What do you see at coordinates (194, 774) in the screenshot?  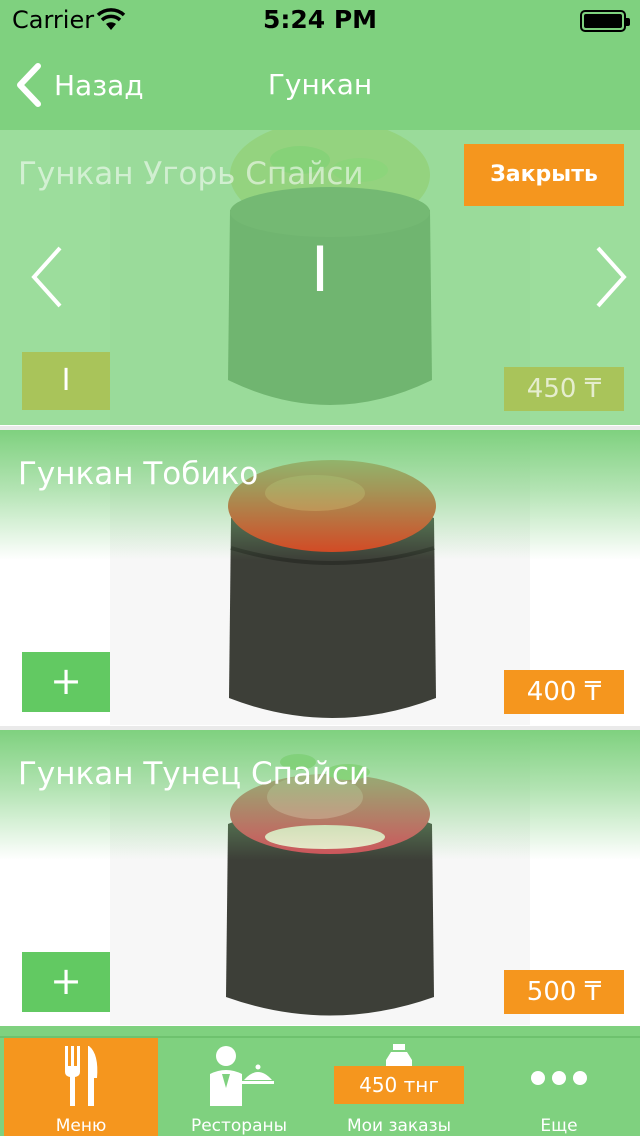 I see `item-name: Гункан Тунец Спайси` at bounding box center [194, 774].